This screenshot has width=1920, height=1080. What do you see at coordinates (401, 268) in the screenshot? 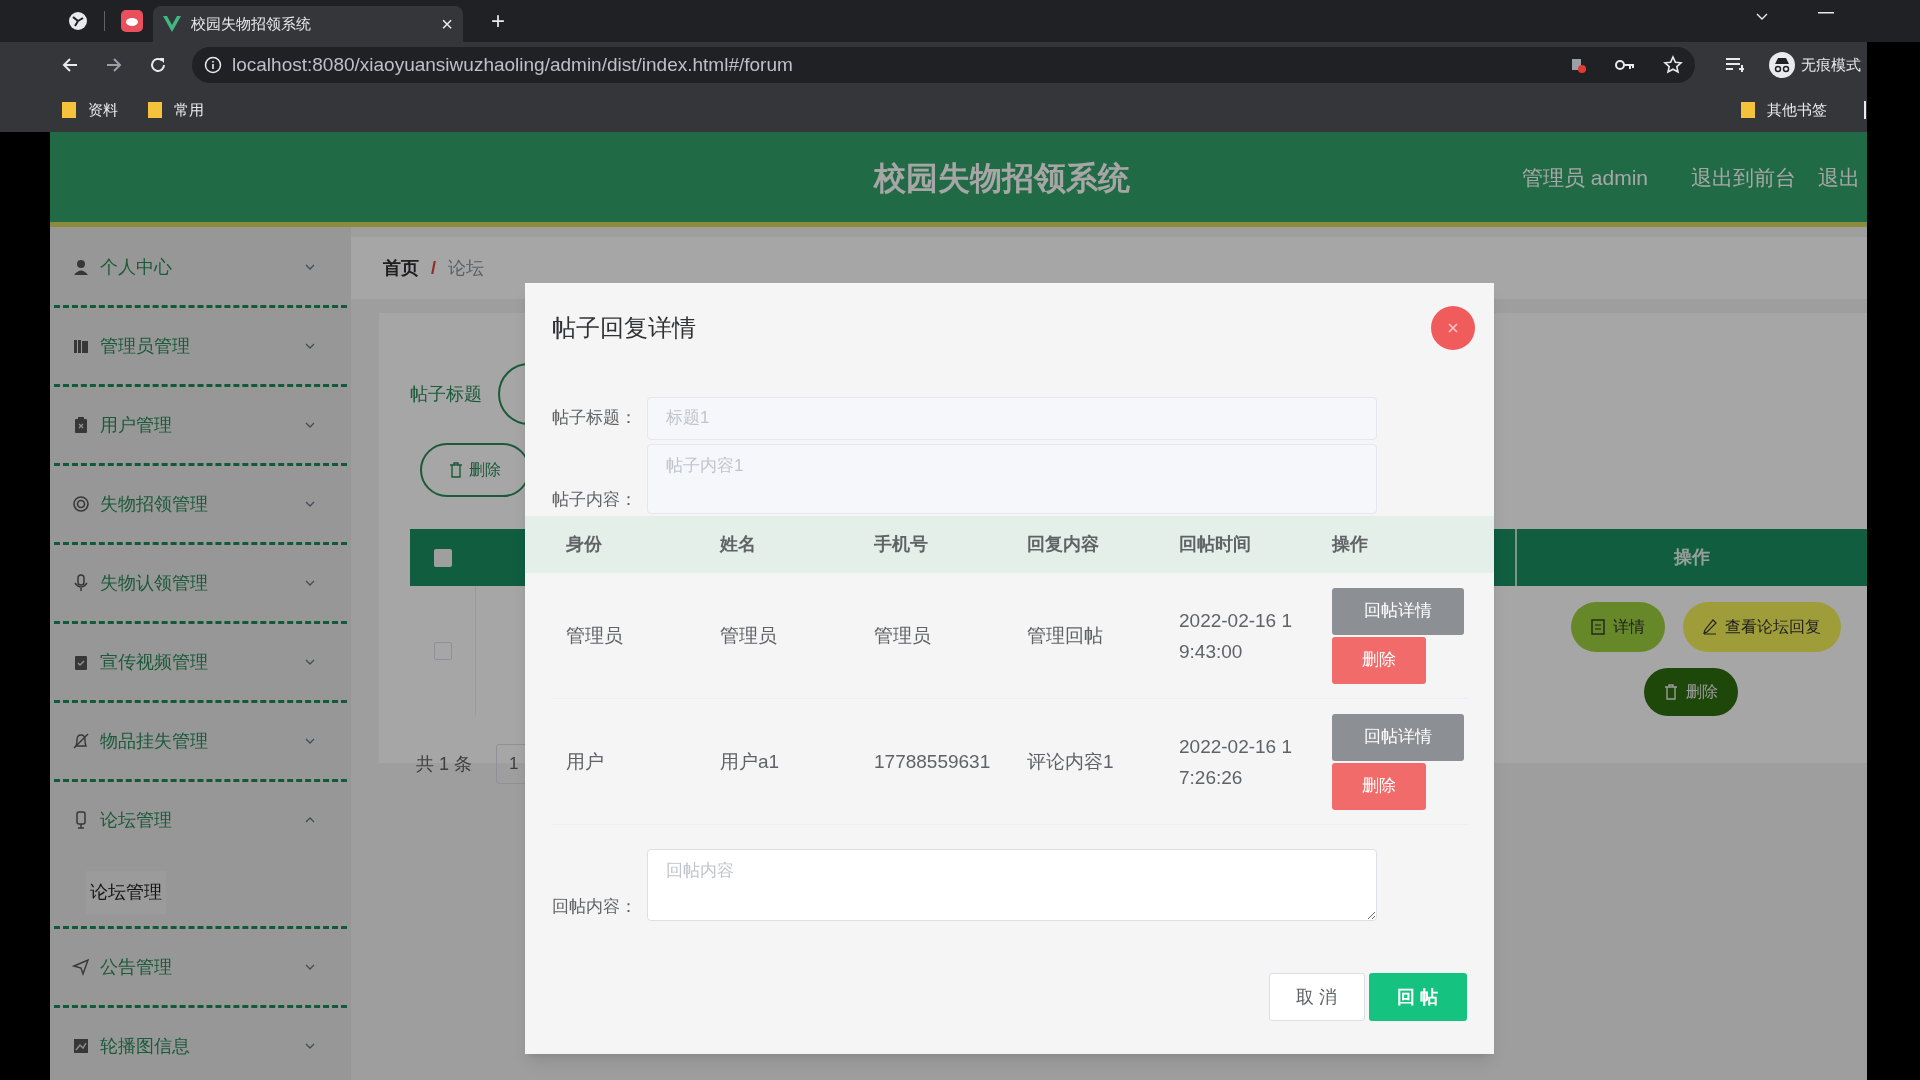
I see `breadcrumb-link: 首页` at bounding box center [401, 268].